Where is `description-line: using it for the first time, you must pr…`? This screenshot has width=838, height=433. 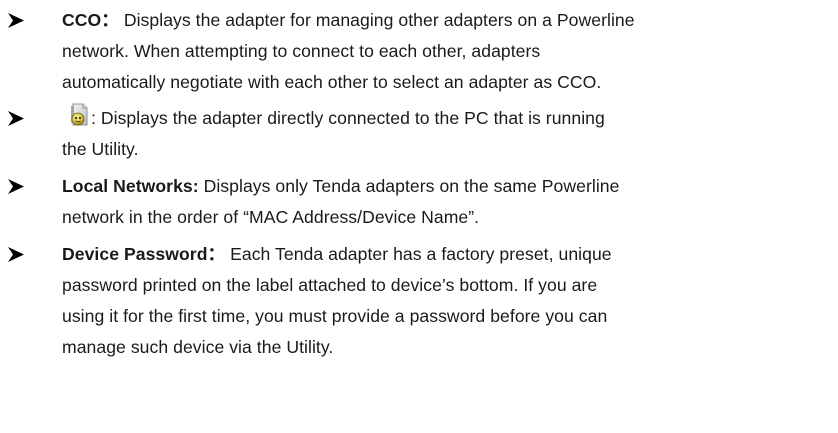 description-line: using it for the first time, you must pr… is located at coordinates (335, 316).